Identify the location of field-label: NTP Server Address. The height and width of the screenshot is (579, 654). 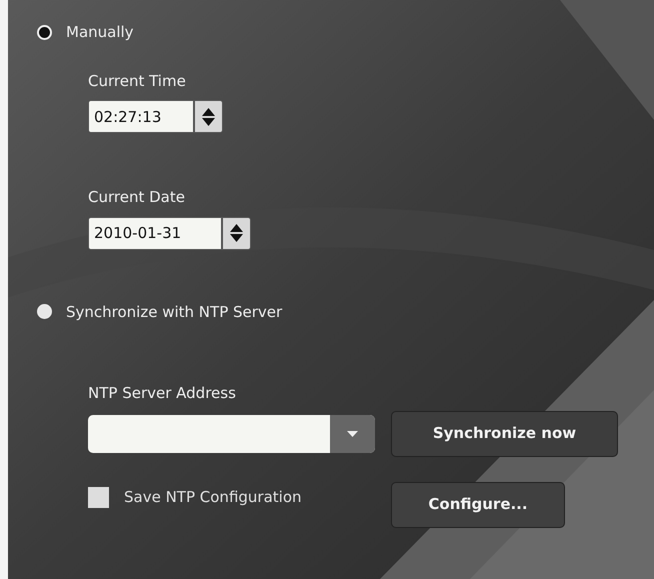
(162, 393).